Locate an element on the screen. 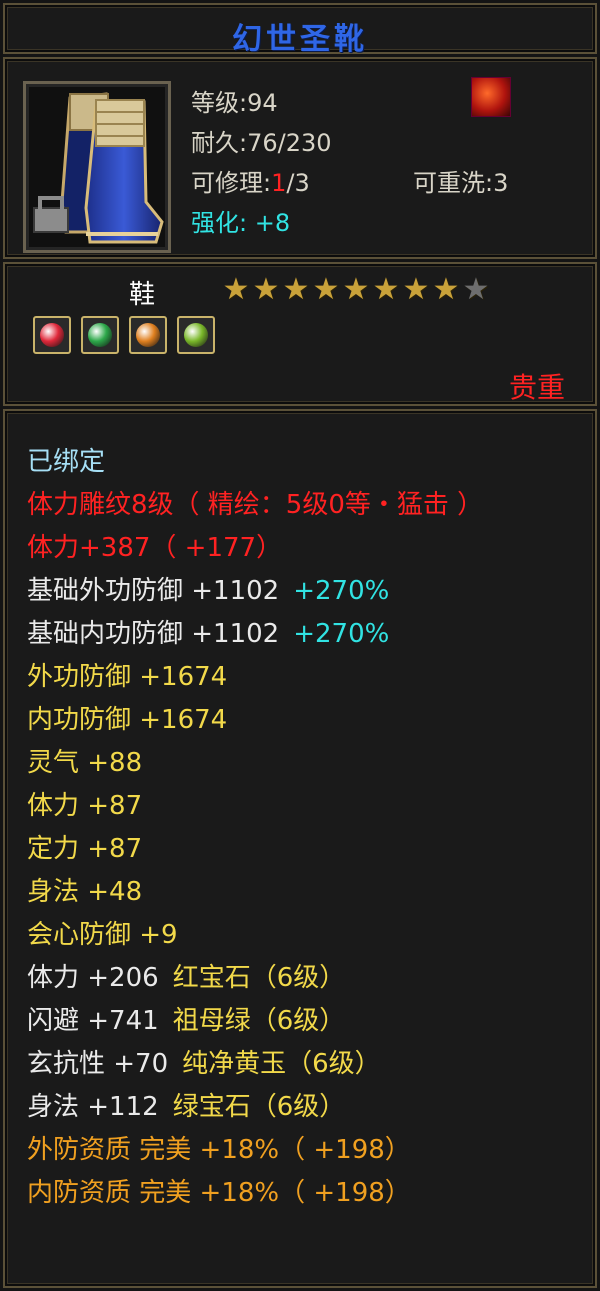 The height and width of the screenshot is (1291, 600). rarity-label: 贵重 is located at coordinates (536, 387).